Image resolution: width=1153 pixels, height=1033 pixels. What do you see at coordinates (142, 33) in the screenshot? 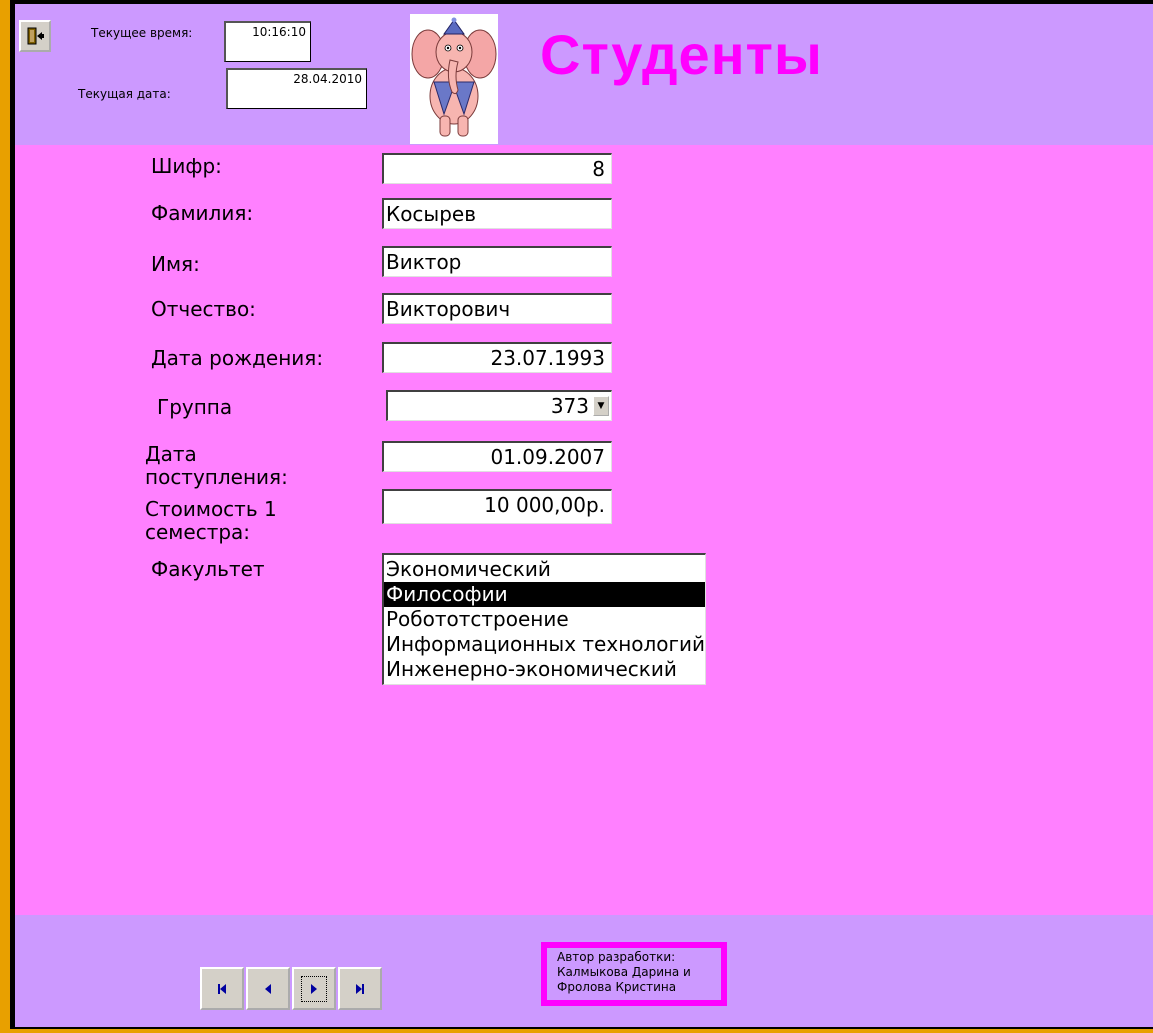
I see `time-label: Текущее время:` at bounding box center [142, 33].